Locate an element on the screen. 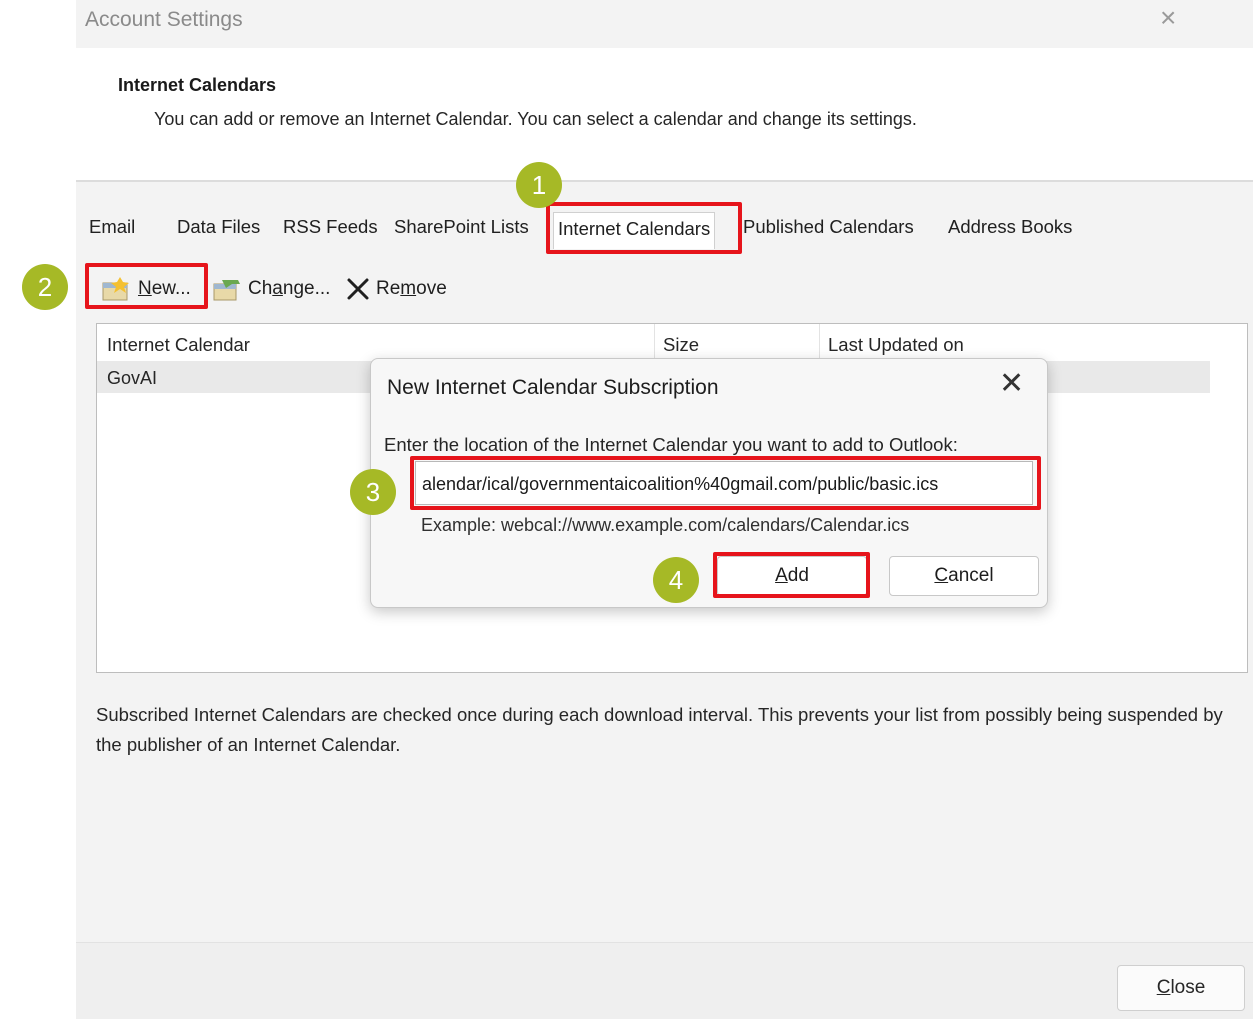 The height and width of the screenshot is (1019, 1253). tab-sharepoint-lists: SharePoint Lists is located at coordinates (461, 231).